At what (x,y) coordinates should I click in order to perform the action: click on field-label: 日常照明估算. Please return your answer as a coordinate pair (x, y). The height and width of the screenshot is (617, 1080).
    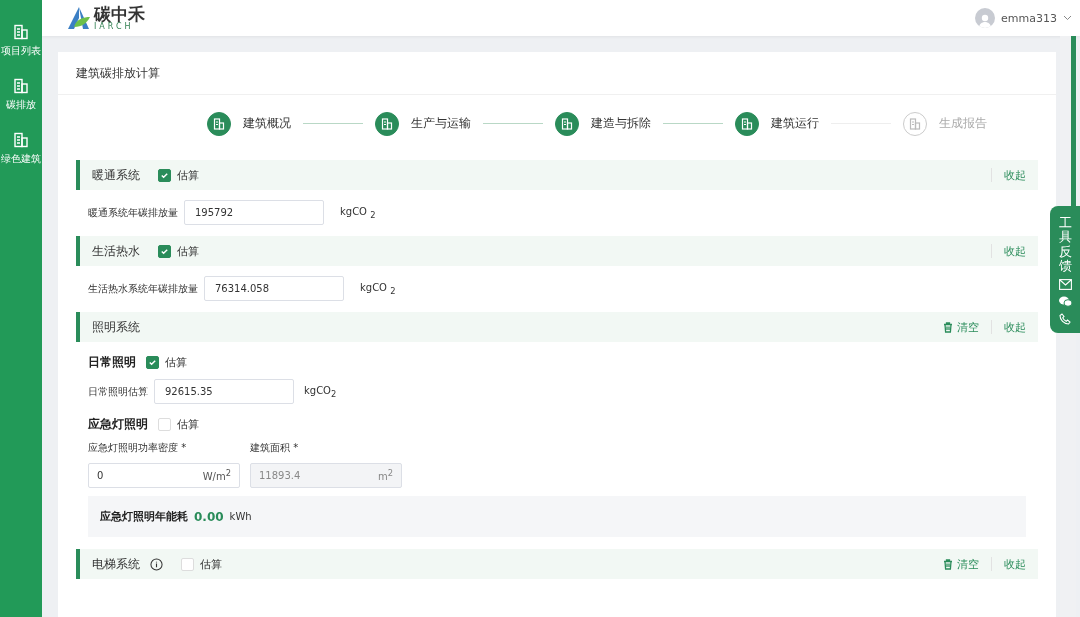
    Looking at the image, I should click on (118, 391).